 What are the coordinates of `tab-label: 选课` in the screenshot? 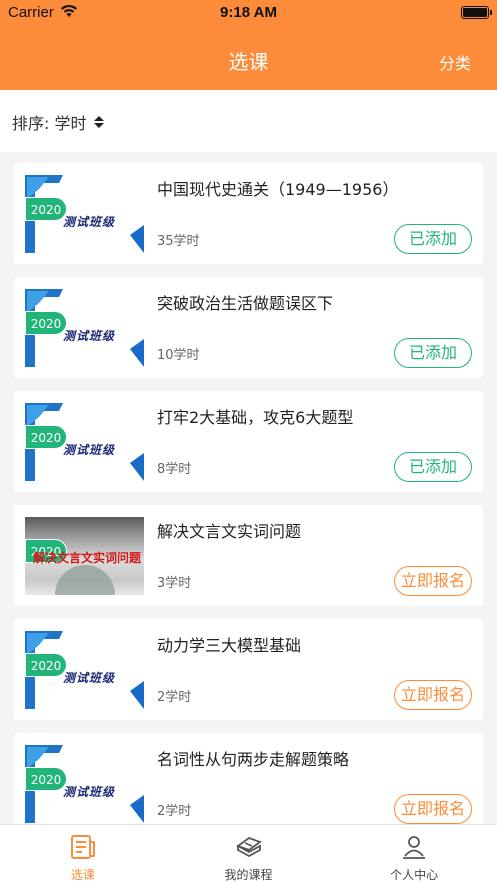 It's located at (82, 875).